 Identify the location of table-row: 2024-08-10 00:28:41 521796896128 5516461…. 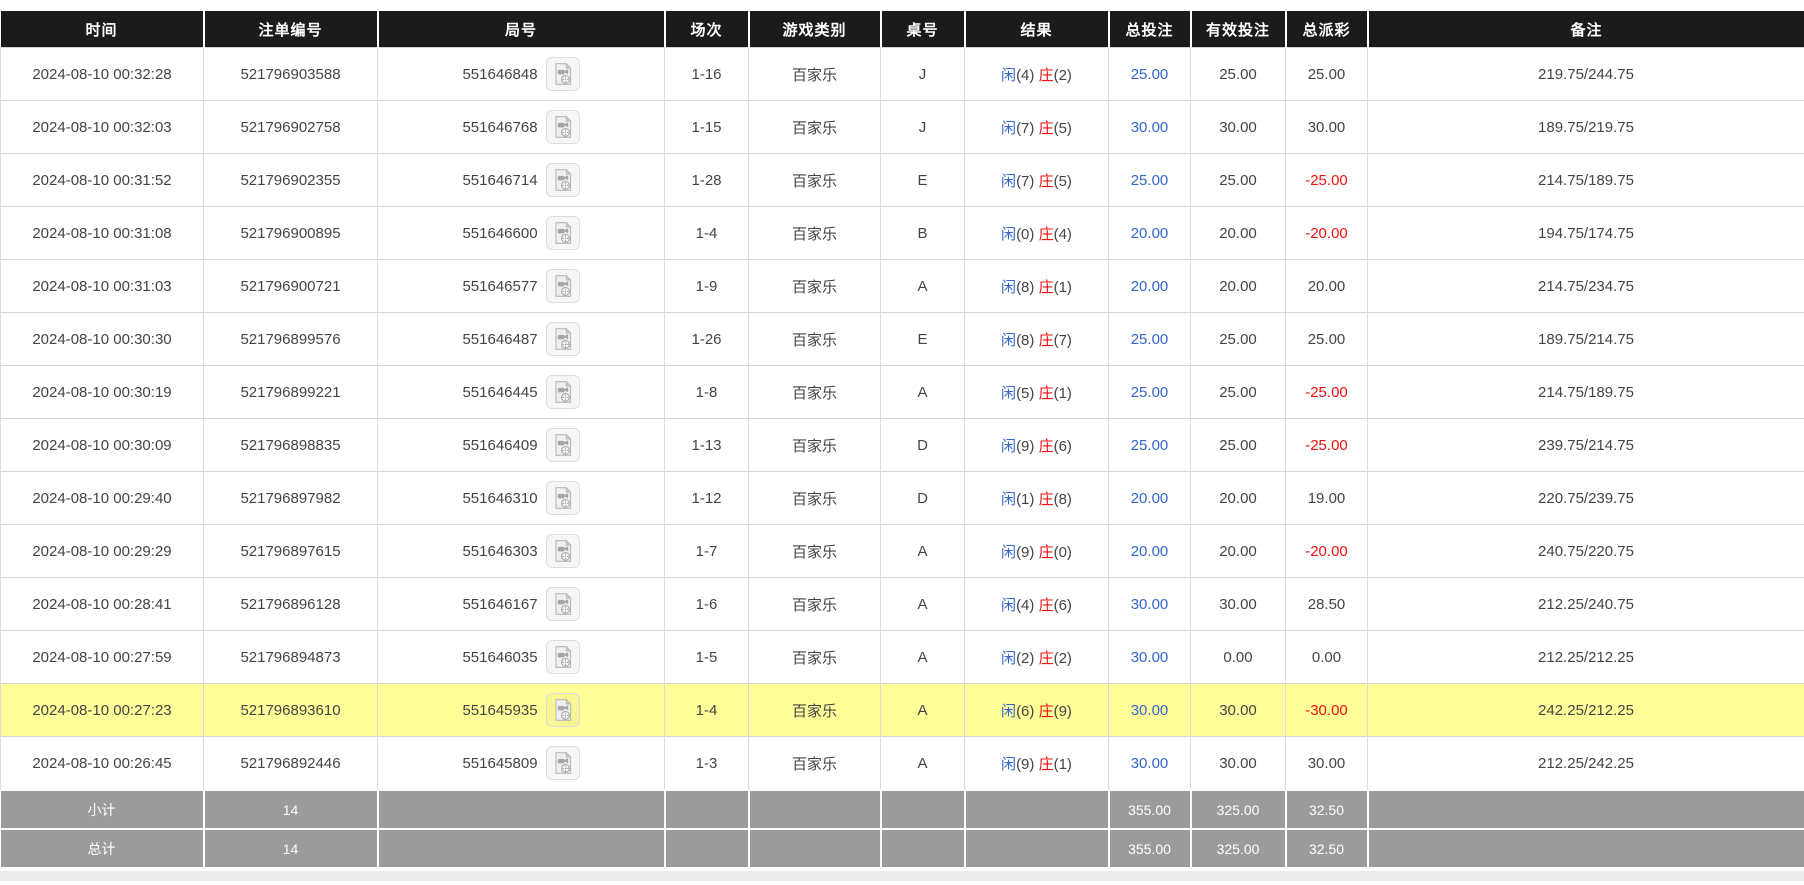
(902, 604).